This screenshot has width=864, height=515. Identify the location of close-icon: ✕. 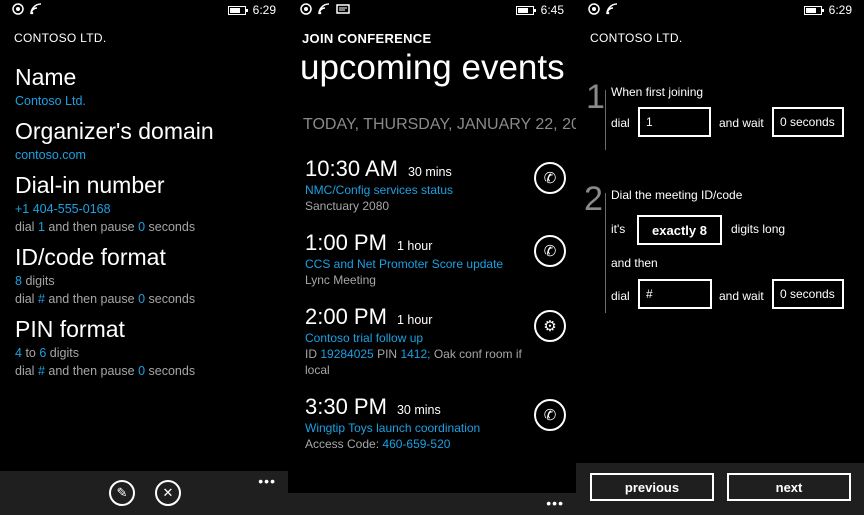
(168, 492).